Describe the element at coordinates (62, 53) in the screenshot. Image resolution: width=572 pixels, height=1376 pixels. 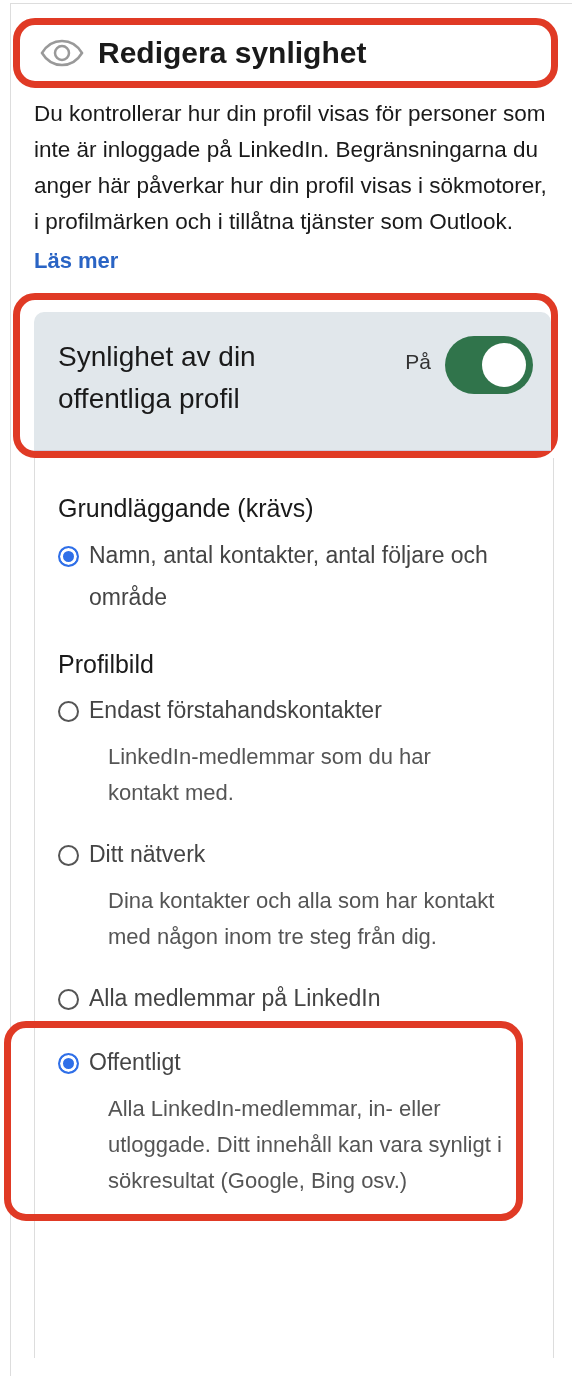
I see `eye-icon` at that location.